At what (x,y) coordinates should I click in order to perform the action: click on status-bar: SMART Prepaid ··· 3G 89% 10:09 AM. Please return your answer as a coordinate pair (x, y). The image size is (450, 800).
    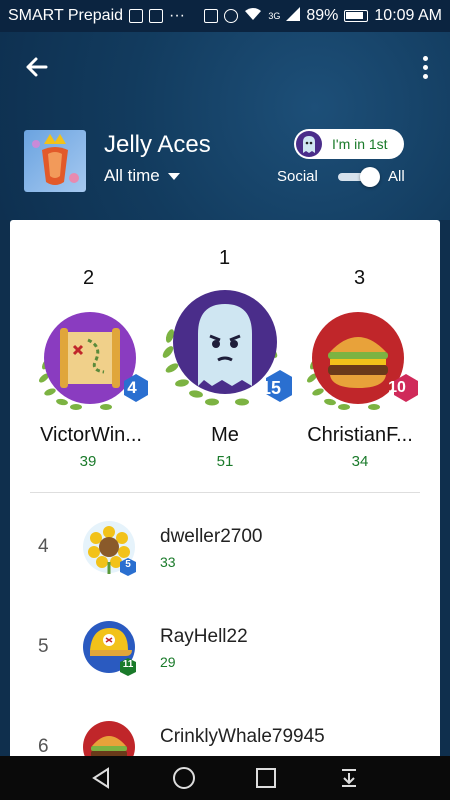
    Looking at the image, I should click on (225, 16).